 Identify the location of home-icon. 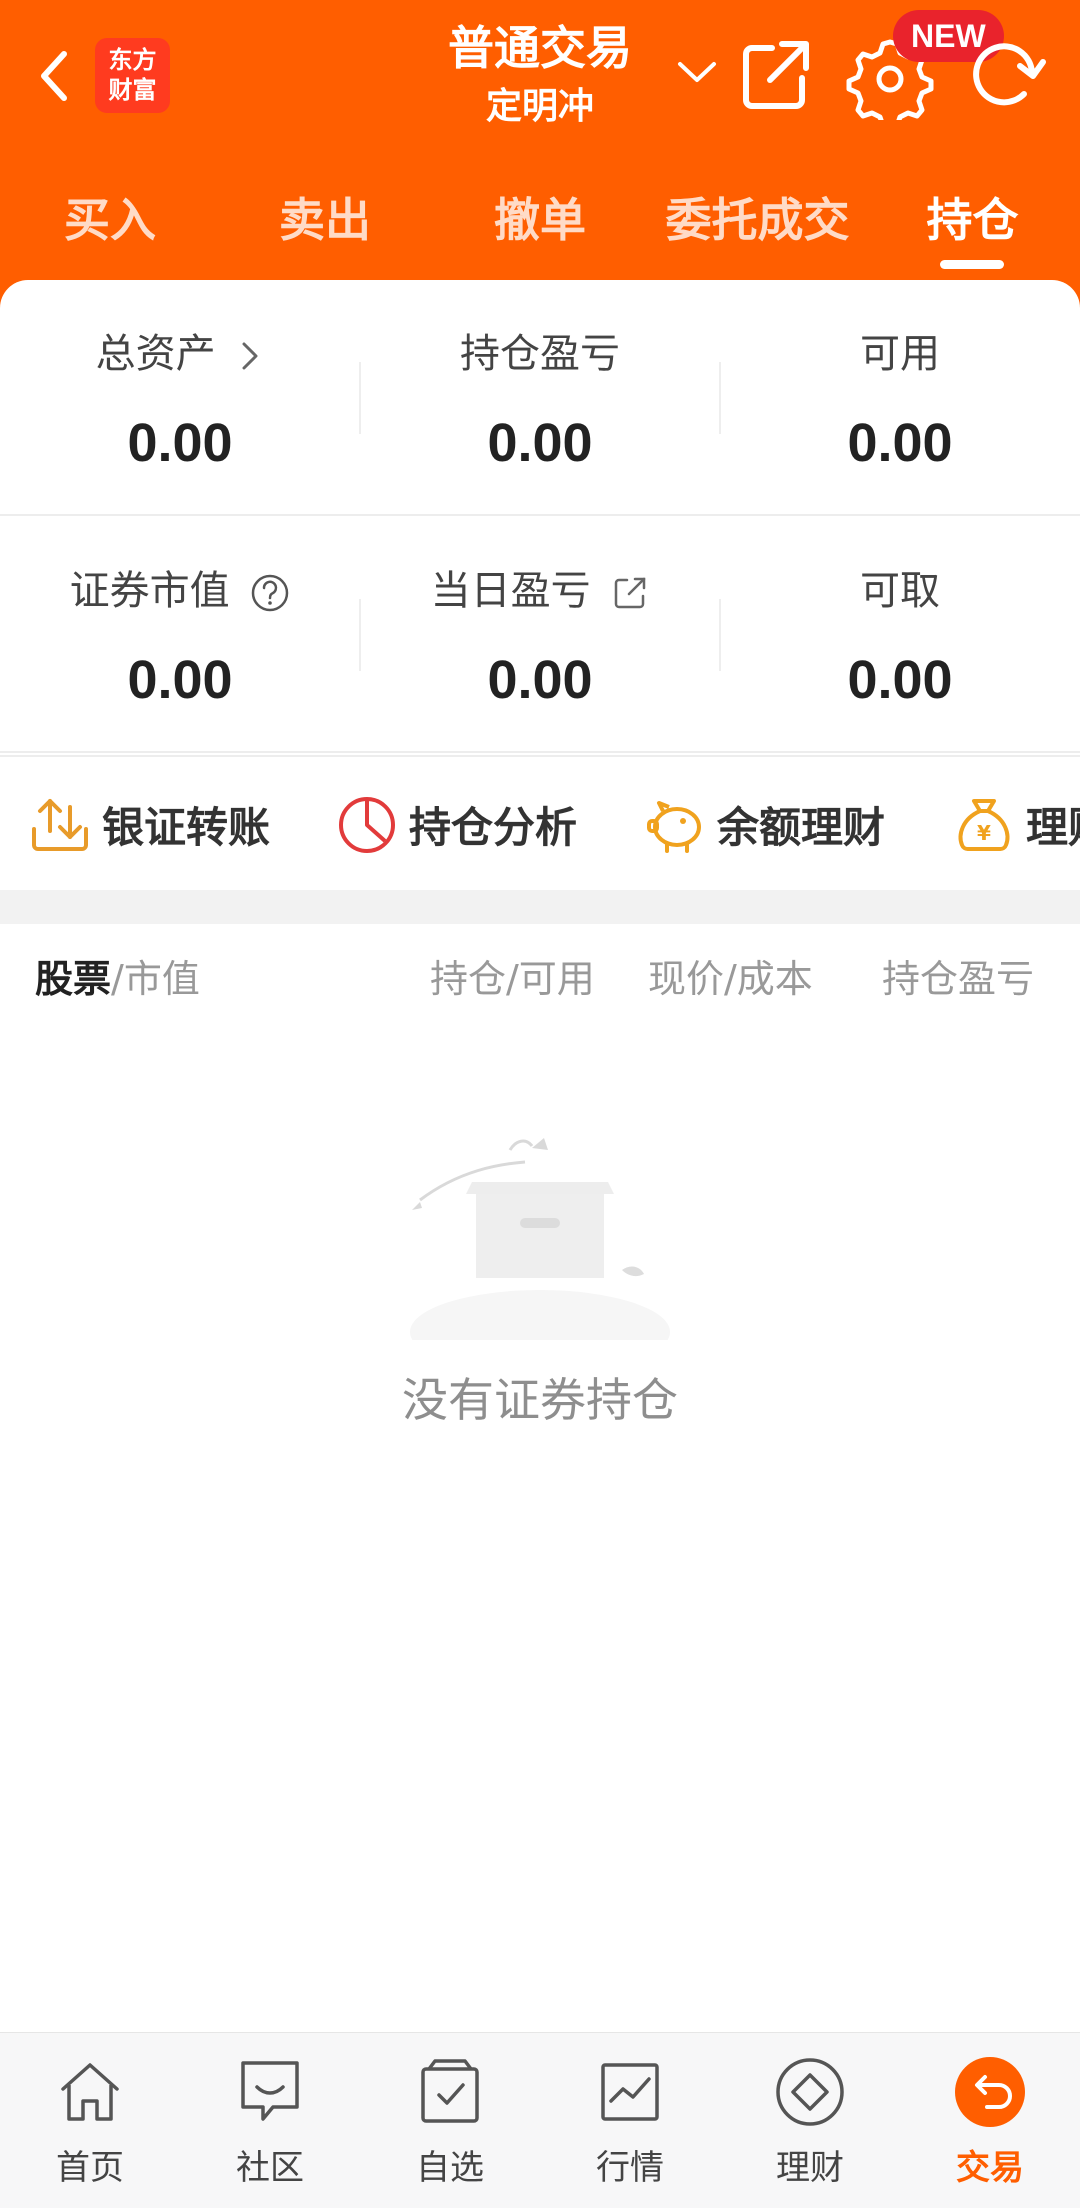
(90, 2092).